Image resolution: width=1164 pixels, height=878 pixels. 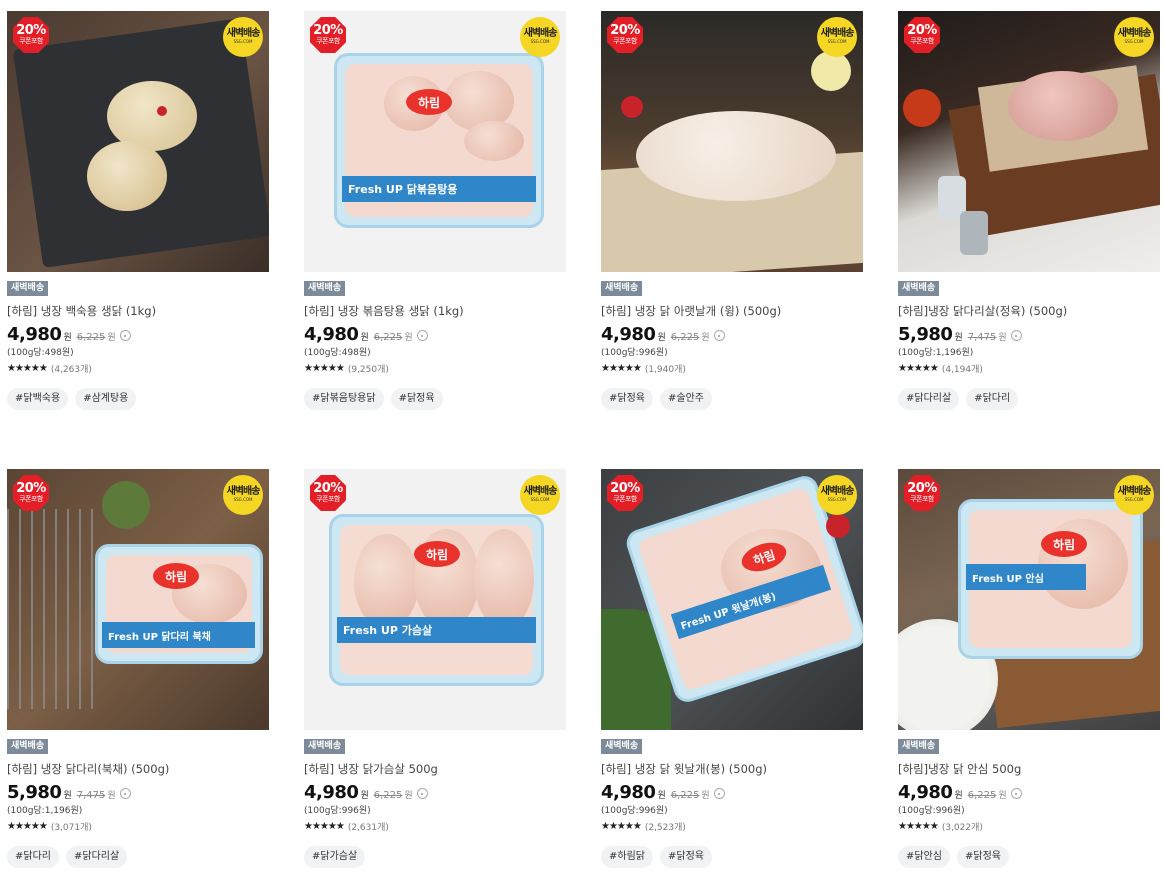 What do you see at coordinates (732, 769) in the screenshot?
I see `product-name: [하림] 냉장 닭 윗날개(봉) (500g)` at bounding box center [732, 769].